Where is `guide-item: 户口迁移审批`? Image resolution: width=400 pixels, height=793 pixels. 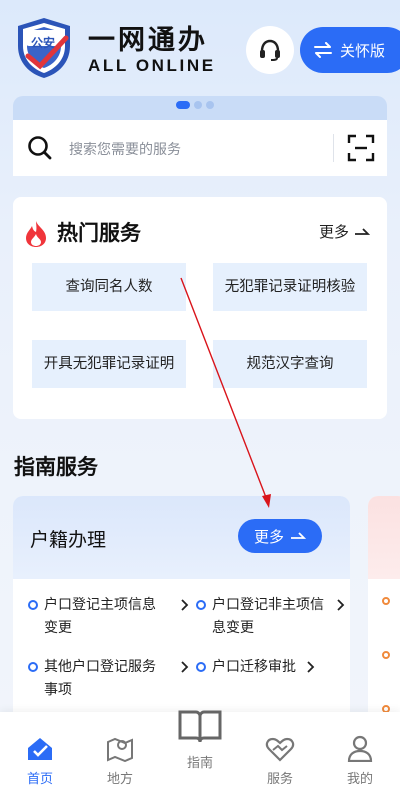 guide-item: 户口迁移审批 is located at coordinates (271, 667).